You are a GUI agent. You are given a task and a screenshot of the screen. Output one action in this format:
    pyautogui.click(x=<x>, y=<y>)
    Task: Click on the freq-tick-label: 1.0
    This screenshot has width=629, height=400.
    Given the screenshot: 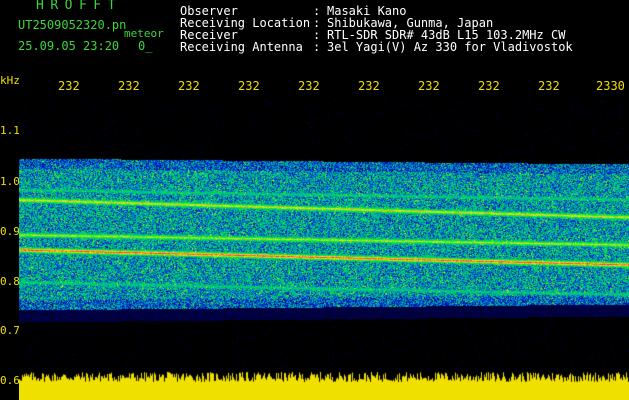 What is the action you would take?
    pyautogui.click(x=10, y=181)
    